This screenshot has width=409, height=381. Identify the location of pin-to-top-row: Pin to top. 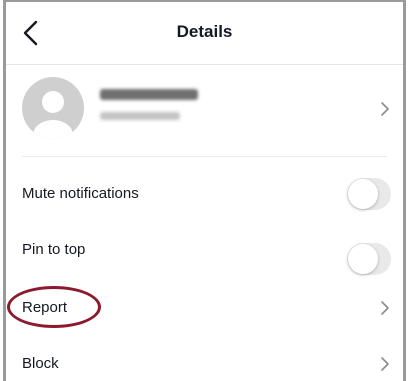
(204, 250).